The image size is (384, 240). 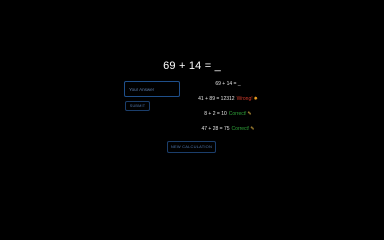 I want to click on question-text: 69 + 14 = _, so click(x=192, y=66).